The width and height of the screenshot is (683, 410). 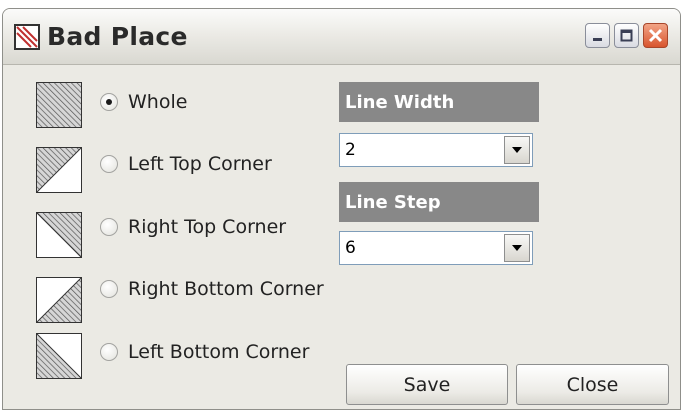 What do you see at coordinates (27, 37) in the screenshot?
I see `app-icon` at bounding box center [27, 37].